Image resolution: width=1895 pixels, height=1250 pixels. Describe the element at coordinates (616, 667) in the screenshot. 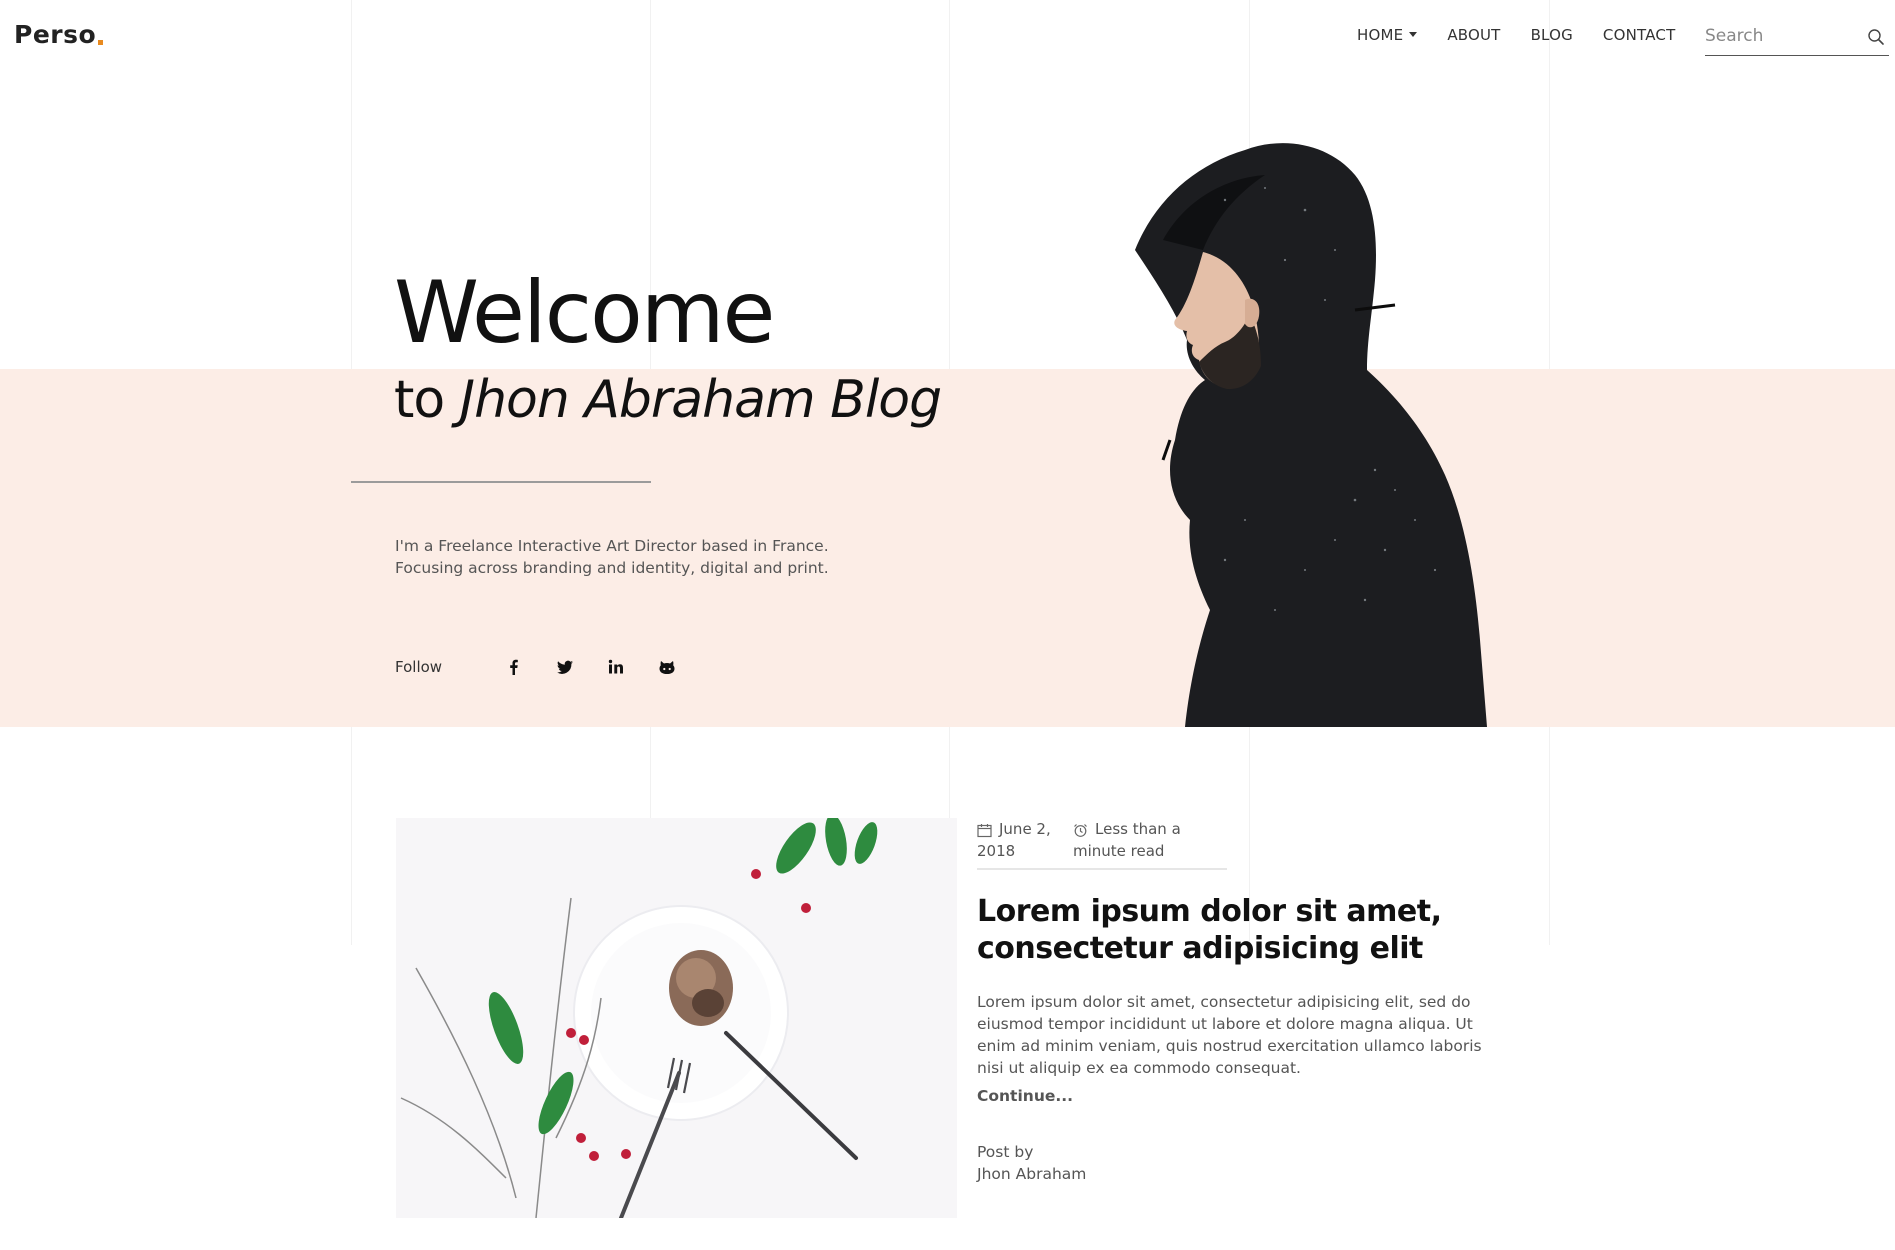

I see `linkedin-icon` at that location.